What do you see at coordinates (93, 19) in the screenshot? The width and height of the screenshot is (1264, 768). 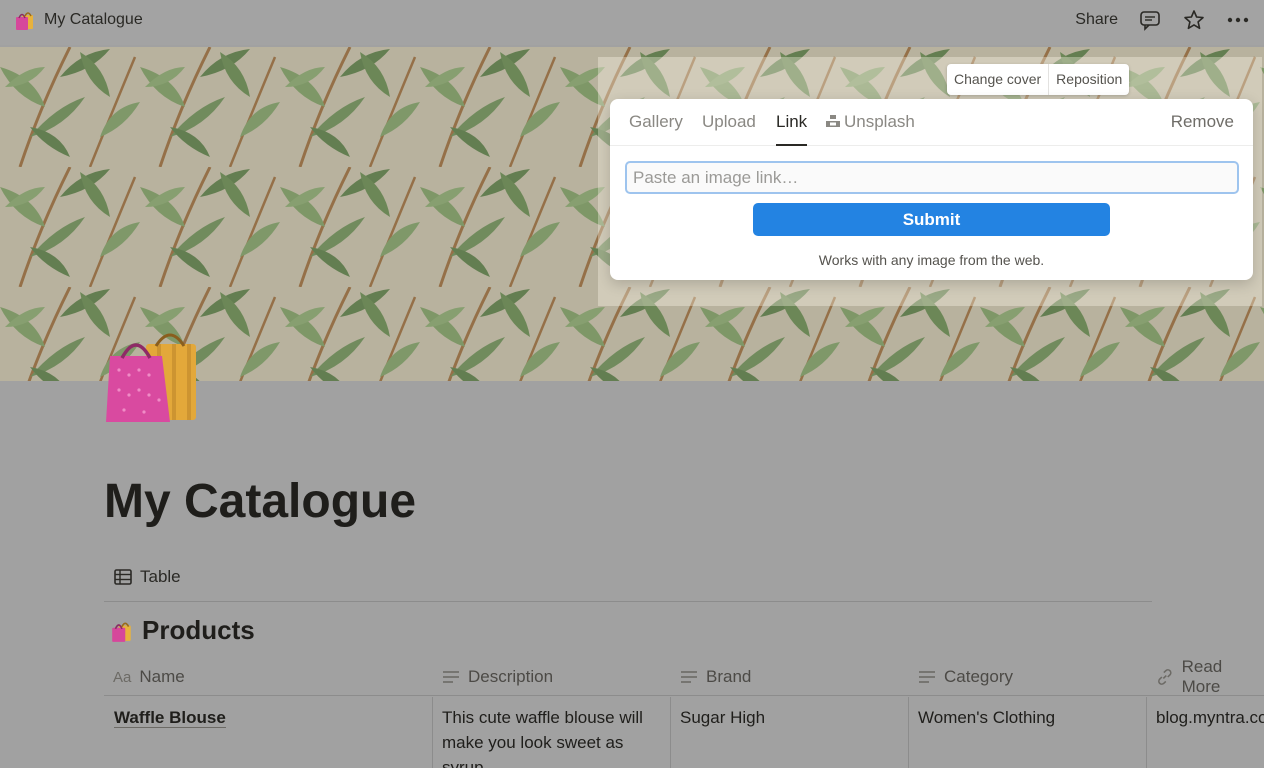 I see `breadcrumb-title: My Catalogue` at bounding box center [93, 19].